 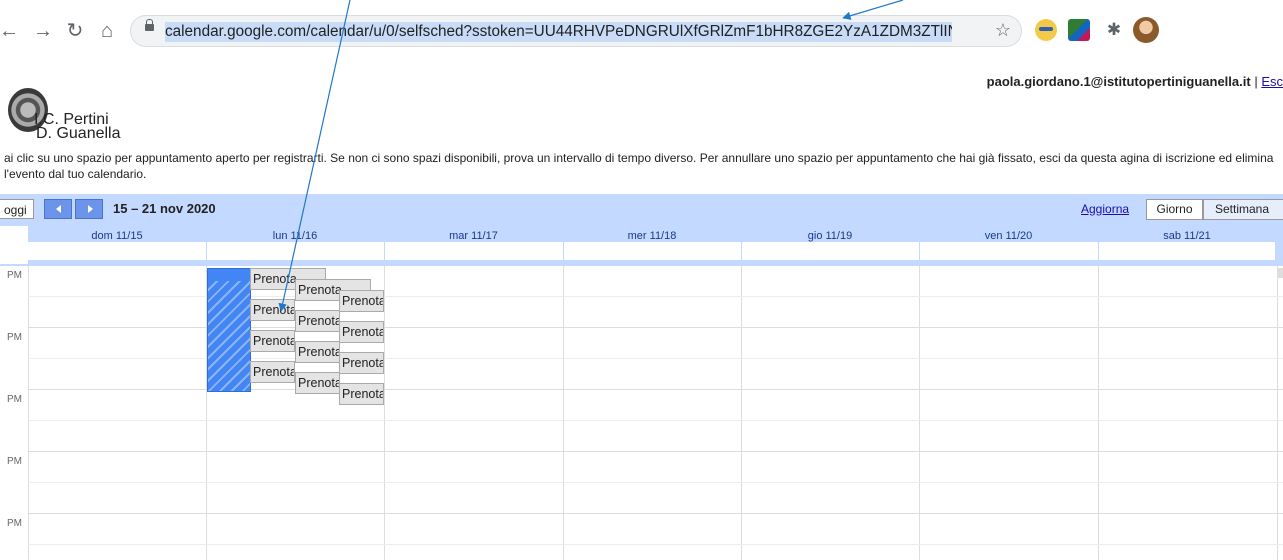 I want to click on view-week-button: Settimana, so click(x=1243, y=209).